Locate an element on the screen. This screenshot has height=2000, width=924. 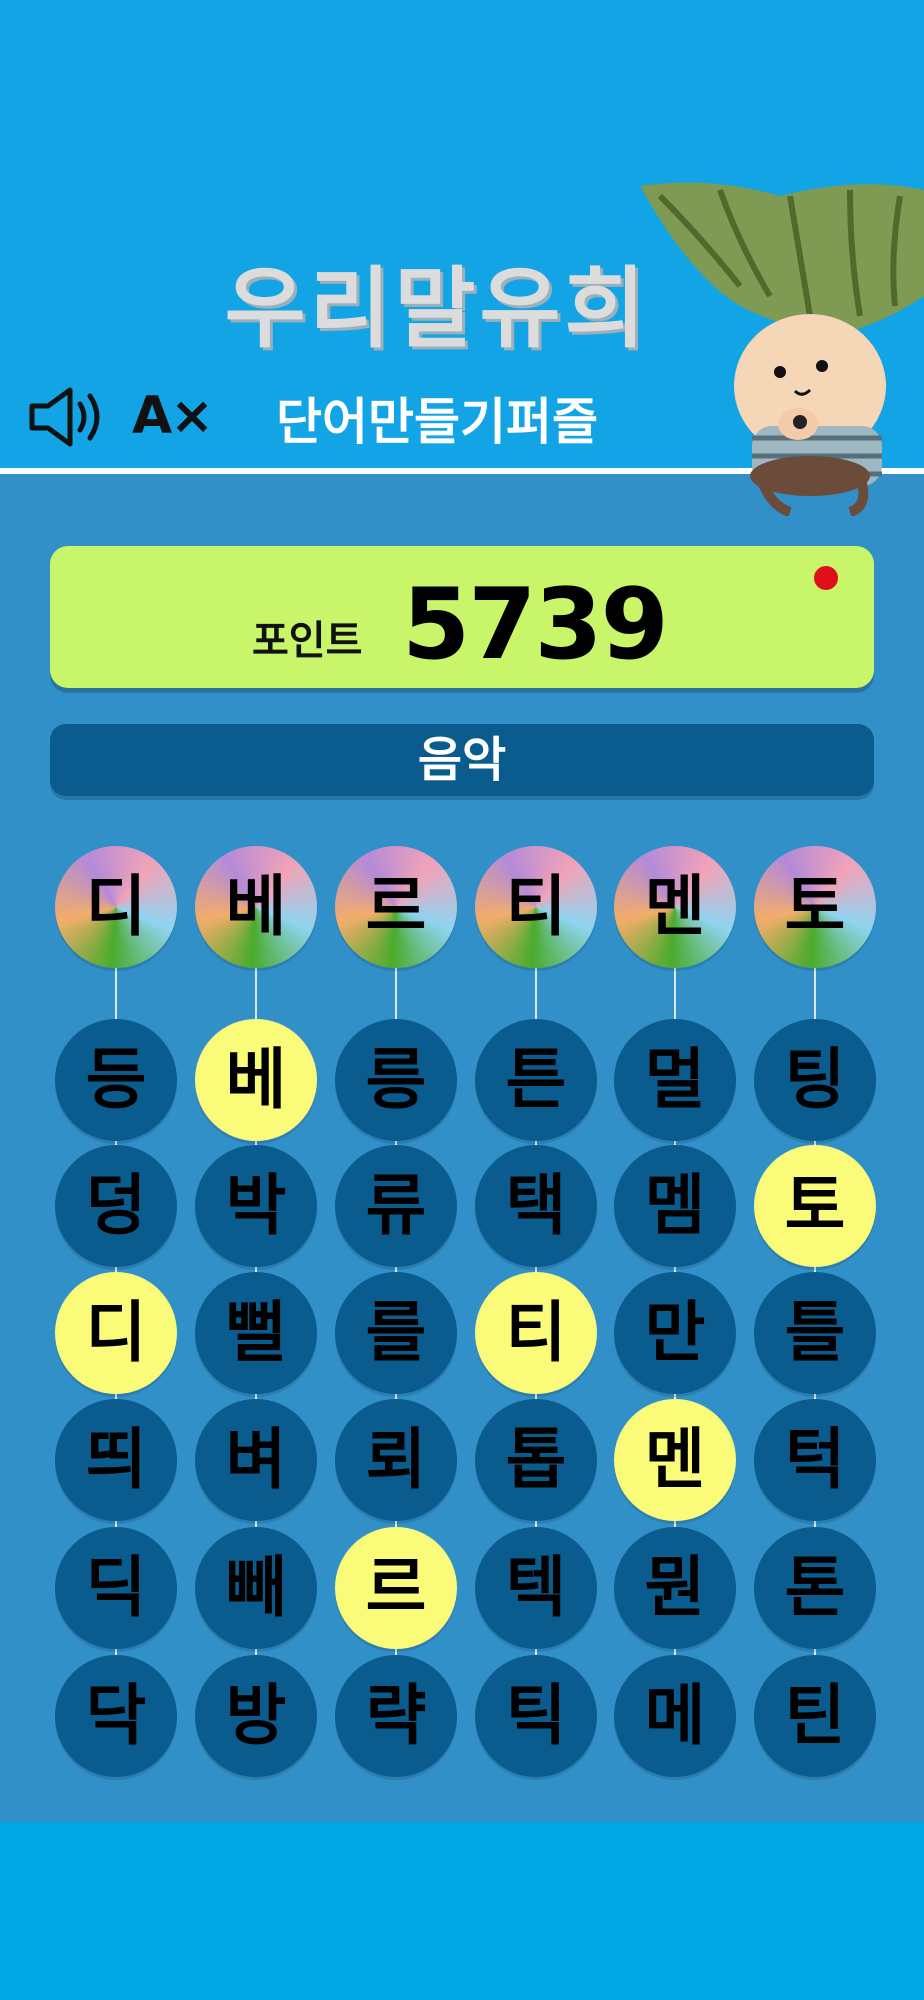
letter-tile: 벼 is located at coordinates (256, 1460).